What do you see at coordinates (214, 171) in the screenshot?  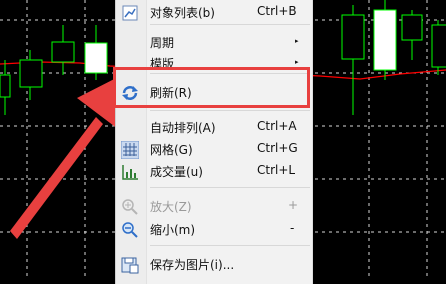 I see `menu-item-volume: 成交量(u) Ctrl+L` at bounding box center [214, 171].